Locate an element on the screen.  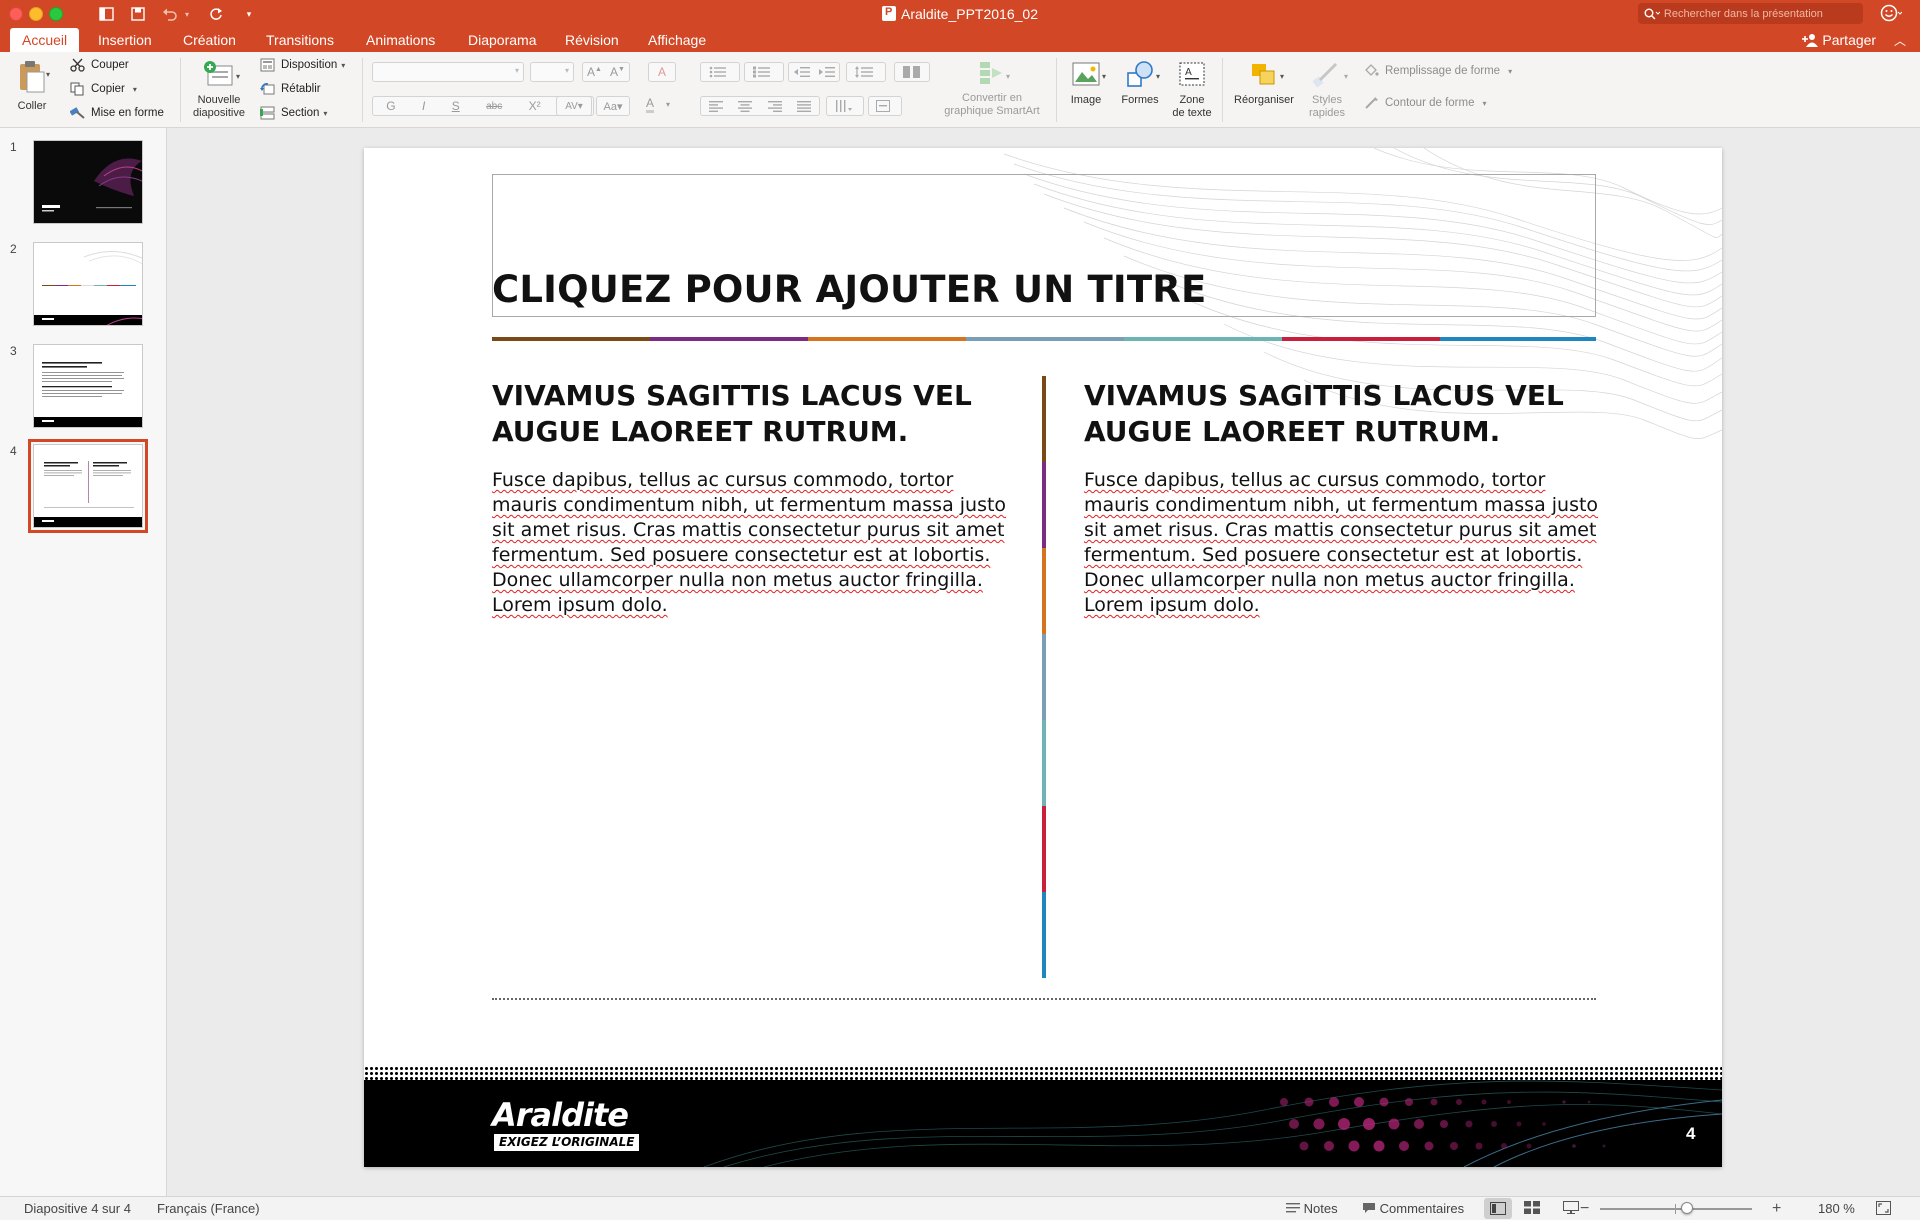
tab-transitions: Transitions is located at coordinates (300, 40).